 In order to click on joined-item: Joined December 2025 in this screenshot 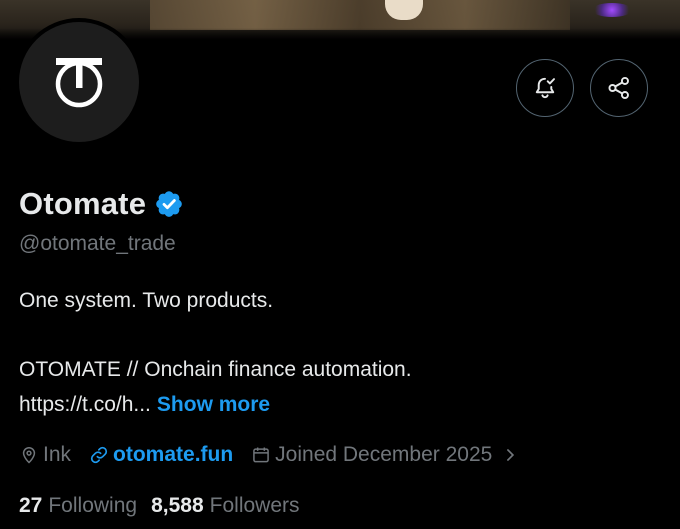, I will do `click(387, 455)`.